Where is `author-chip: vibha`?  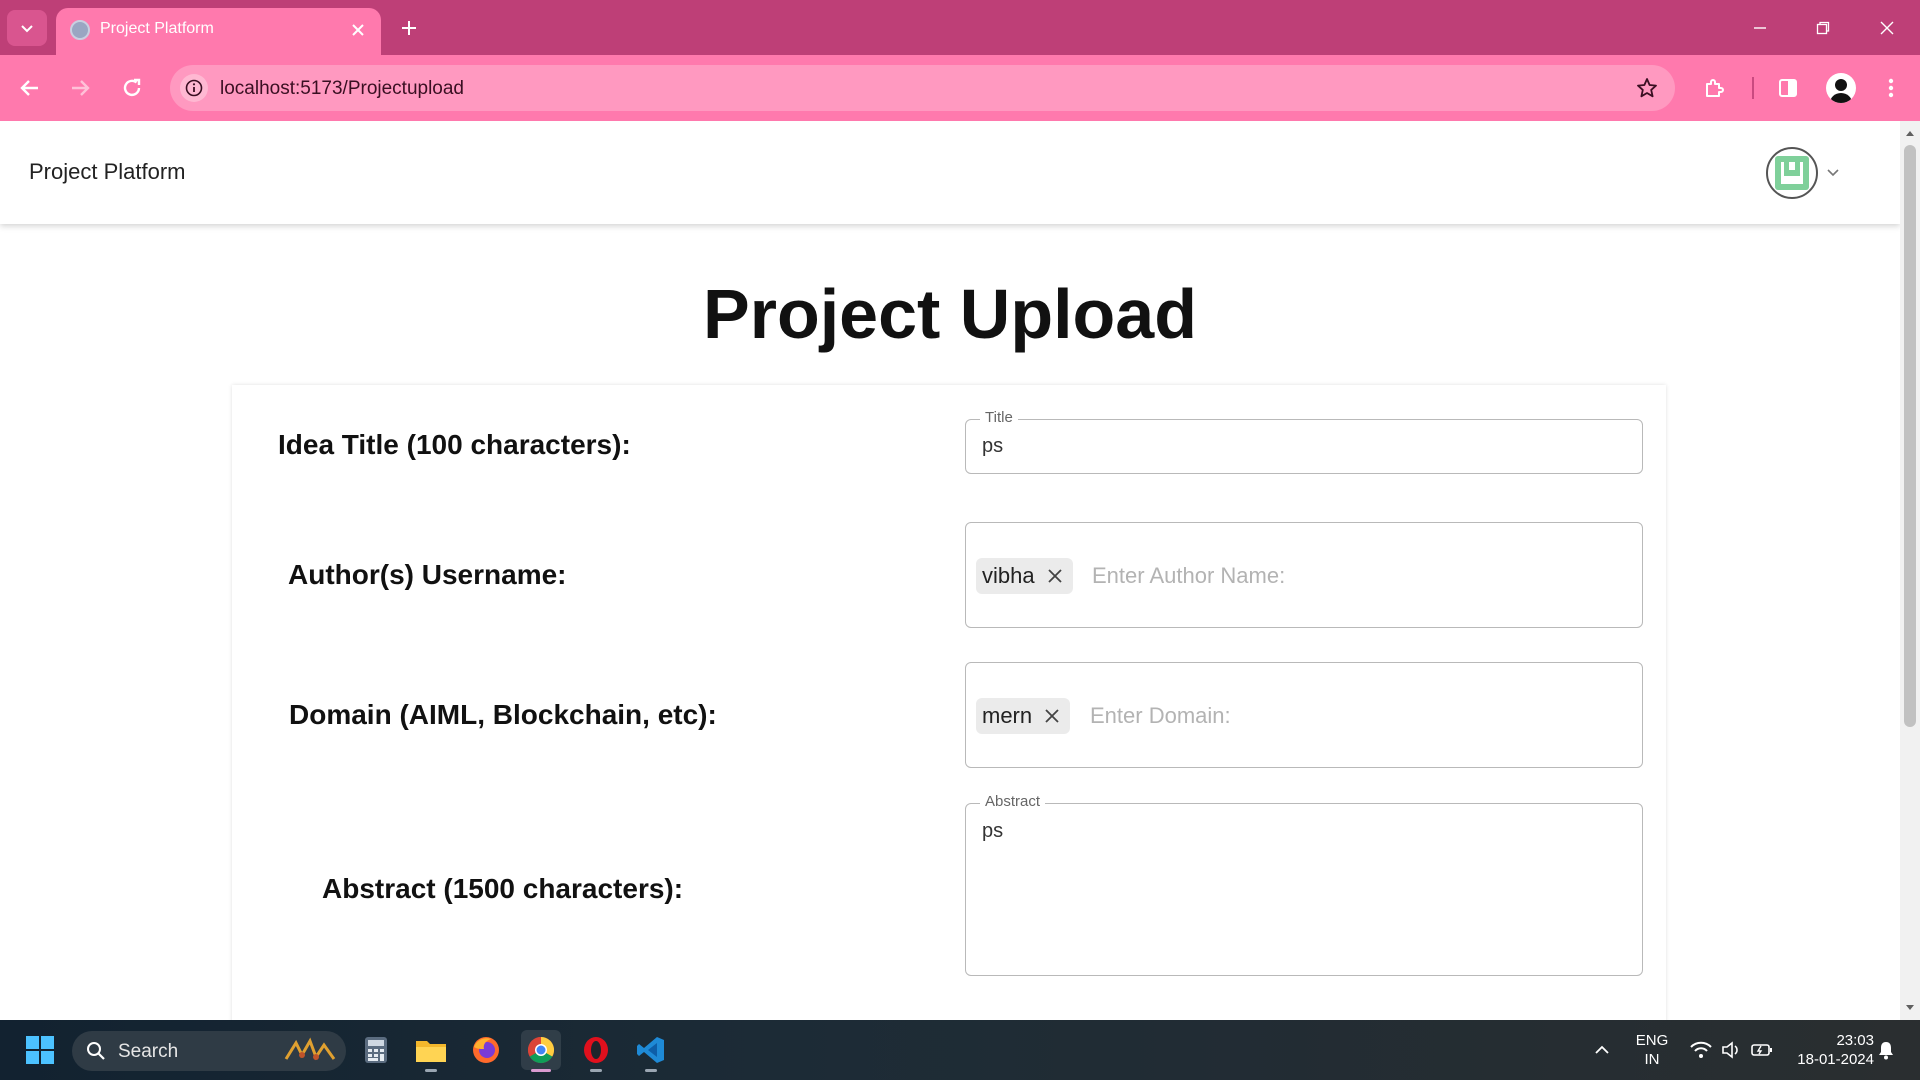
author-chip: vibha is located at coordinates (1024, 576).